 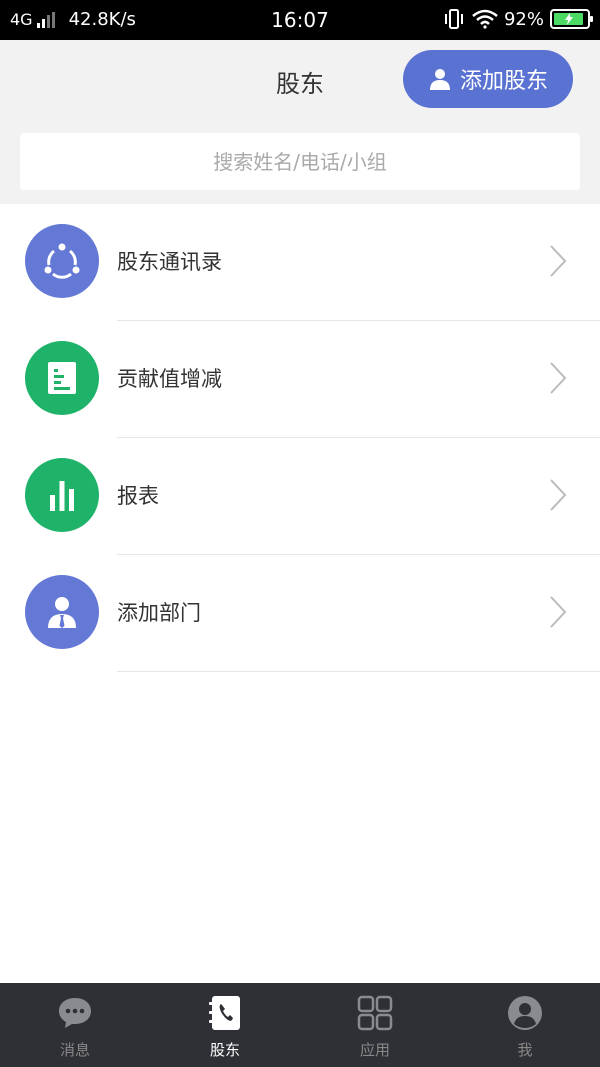 I want to click on menu-item-add-department: 添加部门, so click(x=300, y=613).